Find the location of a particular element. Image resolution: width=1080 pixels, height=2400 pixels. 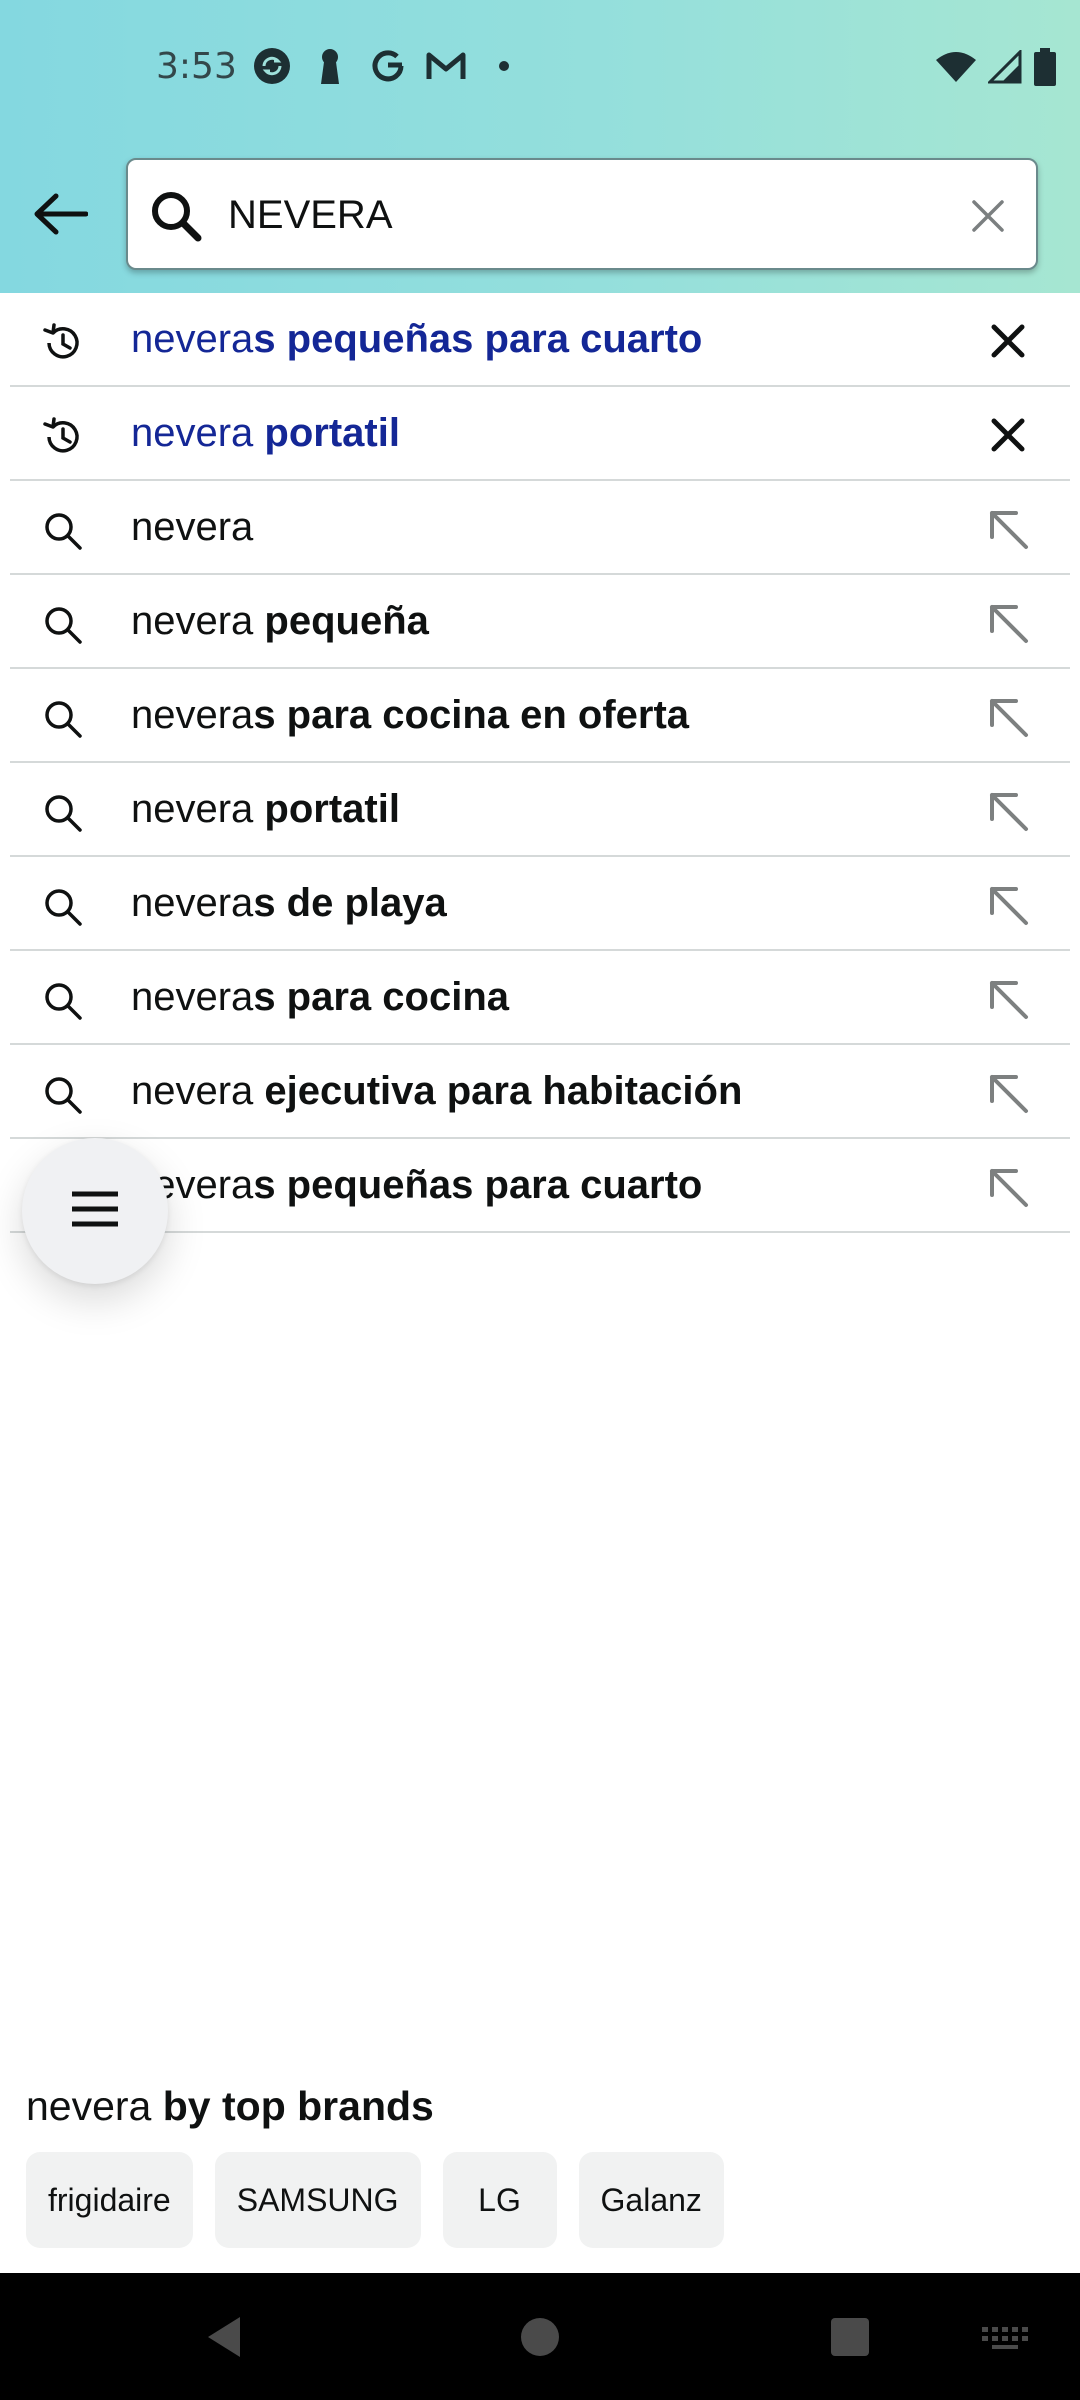

keyboard-icon is located at coordinates (1008, 2337).